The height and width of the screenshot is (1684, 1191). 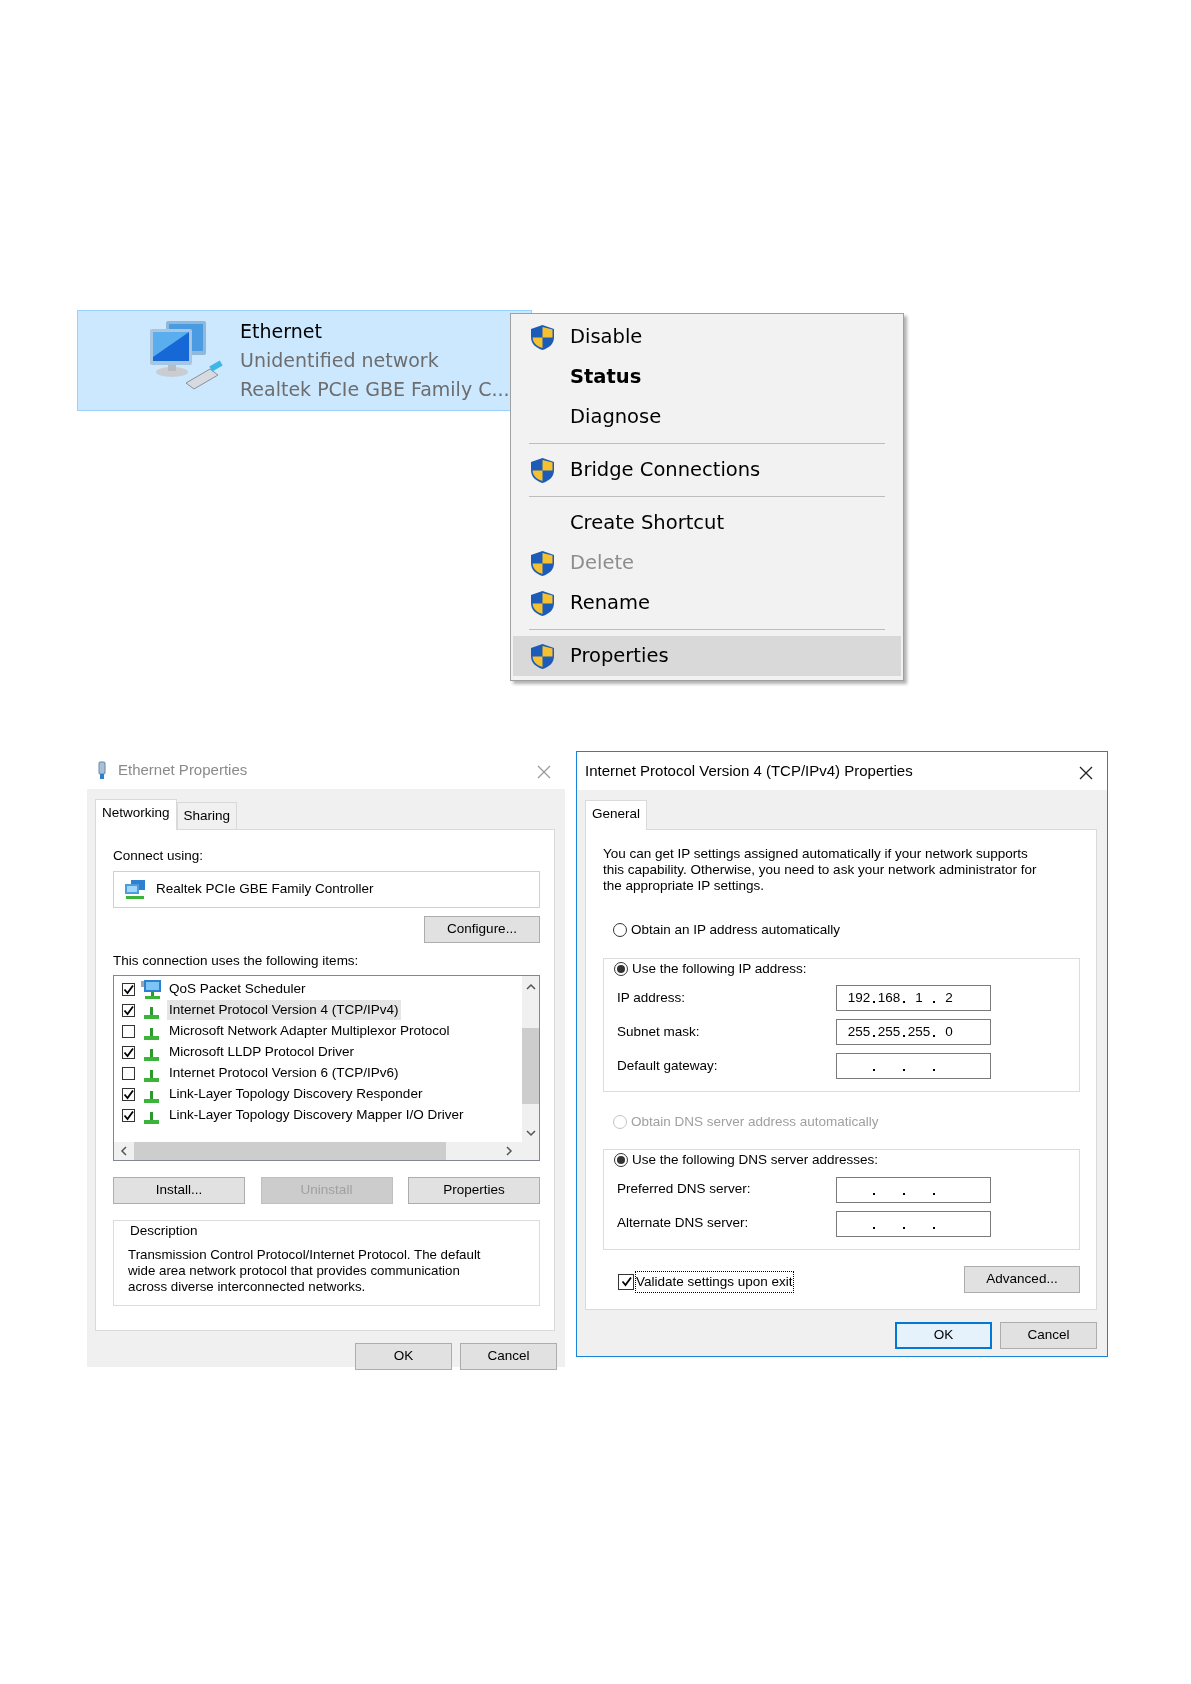 What do you see at coordinates (668, 1065) in the screenshot?
I see `field-label: Default gateway:` at bounding box center [668, 1065].